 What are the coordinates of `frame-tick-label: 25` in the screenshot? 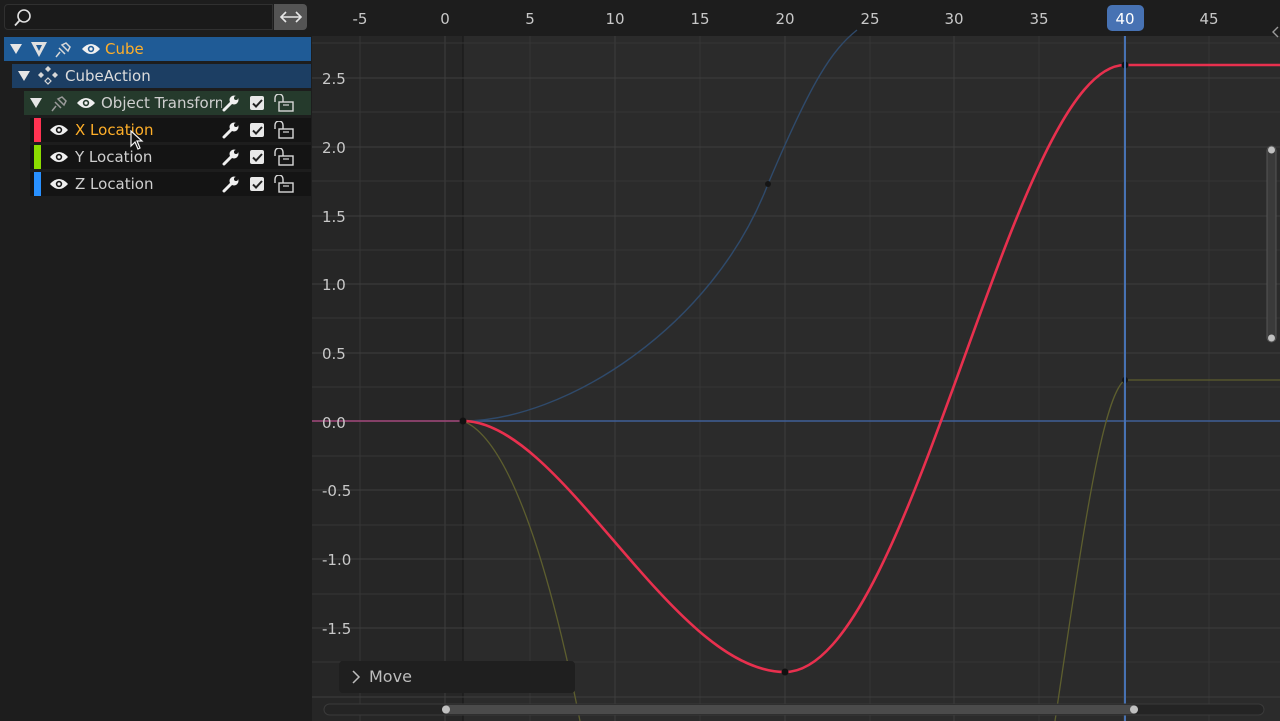 It's located at (869, 19).